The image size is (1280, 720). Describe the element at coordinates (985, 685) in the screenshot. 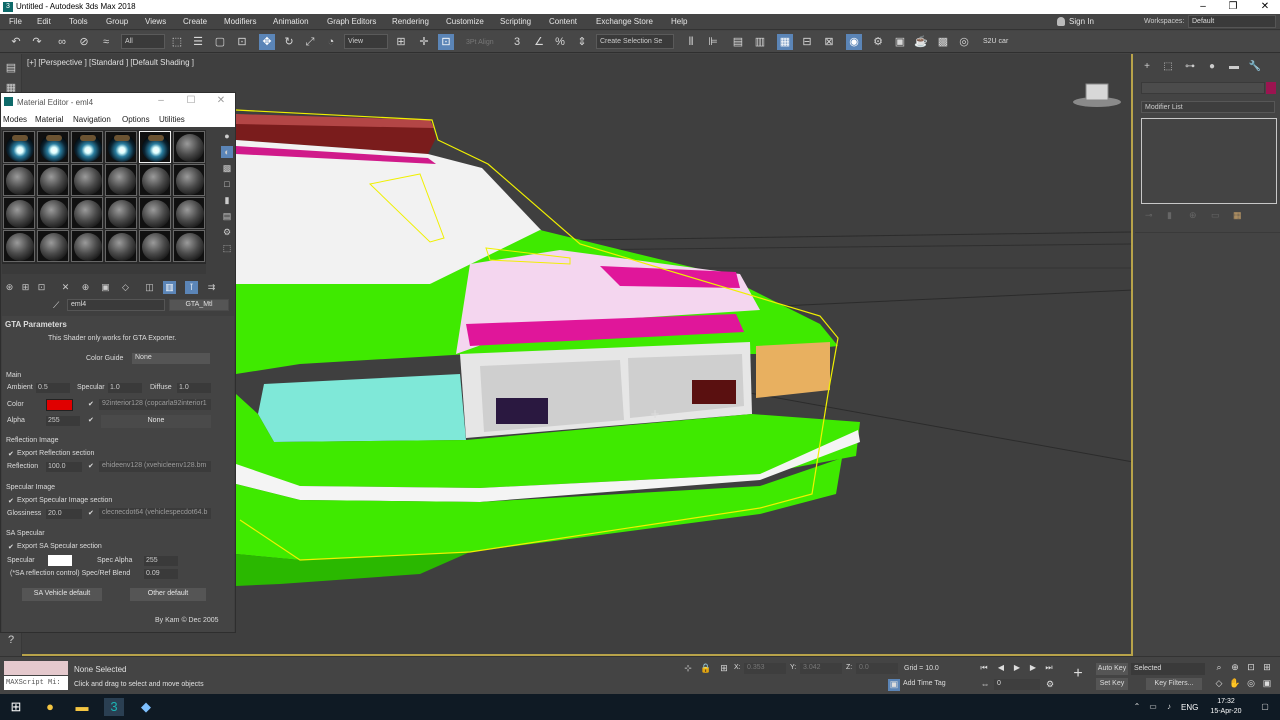

I see `key-mode-icon: ⇔` at that location.